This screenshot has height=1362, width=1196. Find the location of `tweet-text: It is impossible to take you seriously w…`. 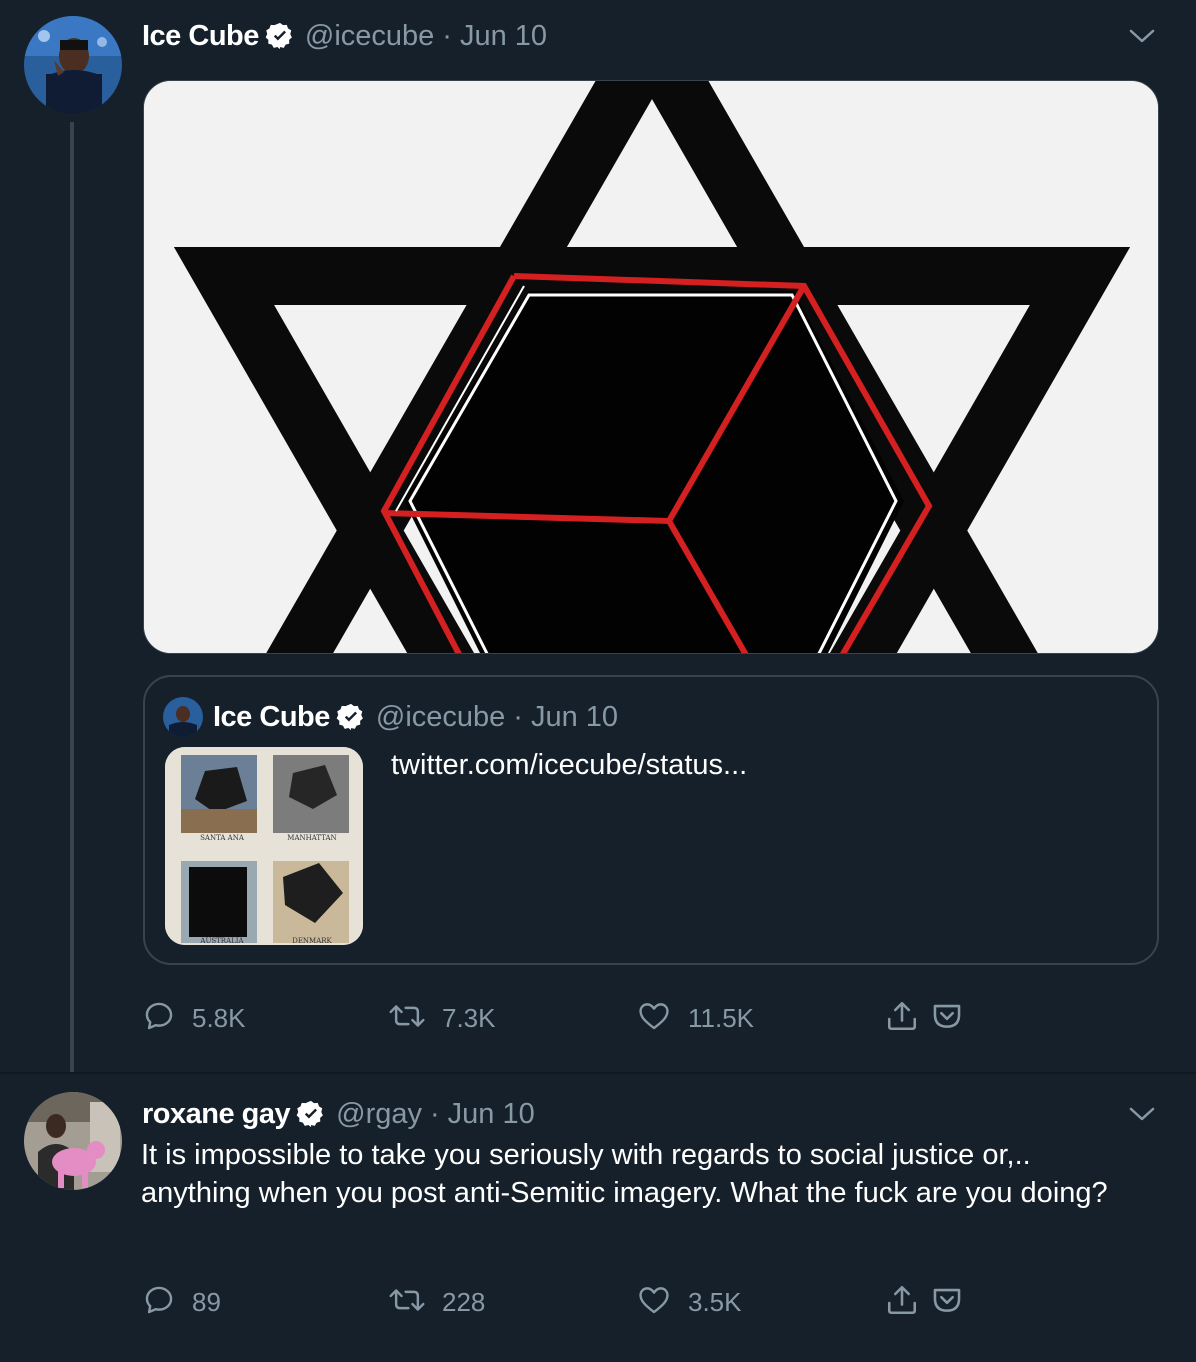

tweet-text: It is impossible to take you seriously w… is located at coordinates (624, 1174).